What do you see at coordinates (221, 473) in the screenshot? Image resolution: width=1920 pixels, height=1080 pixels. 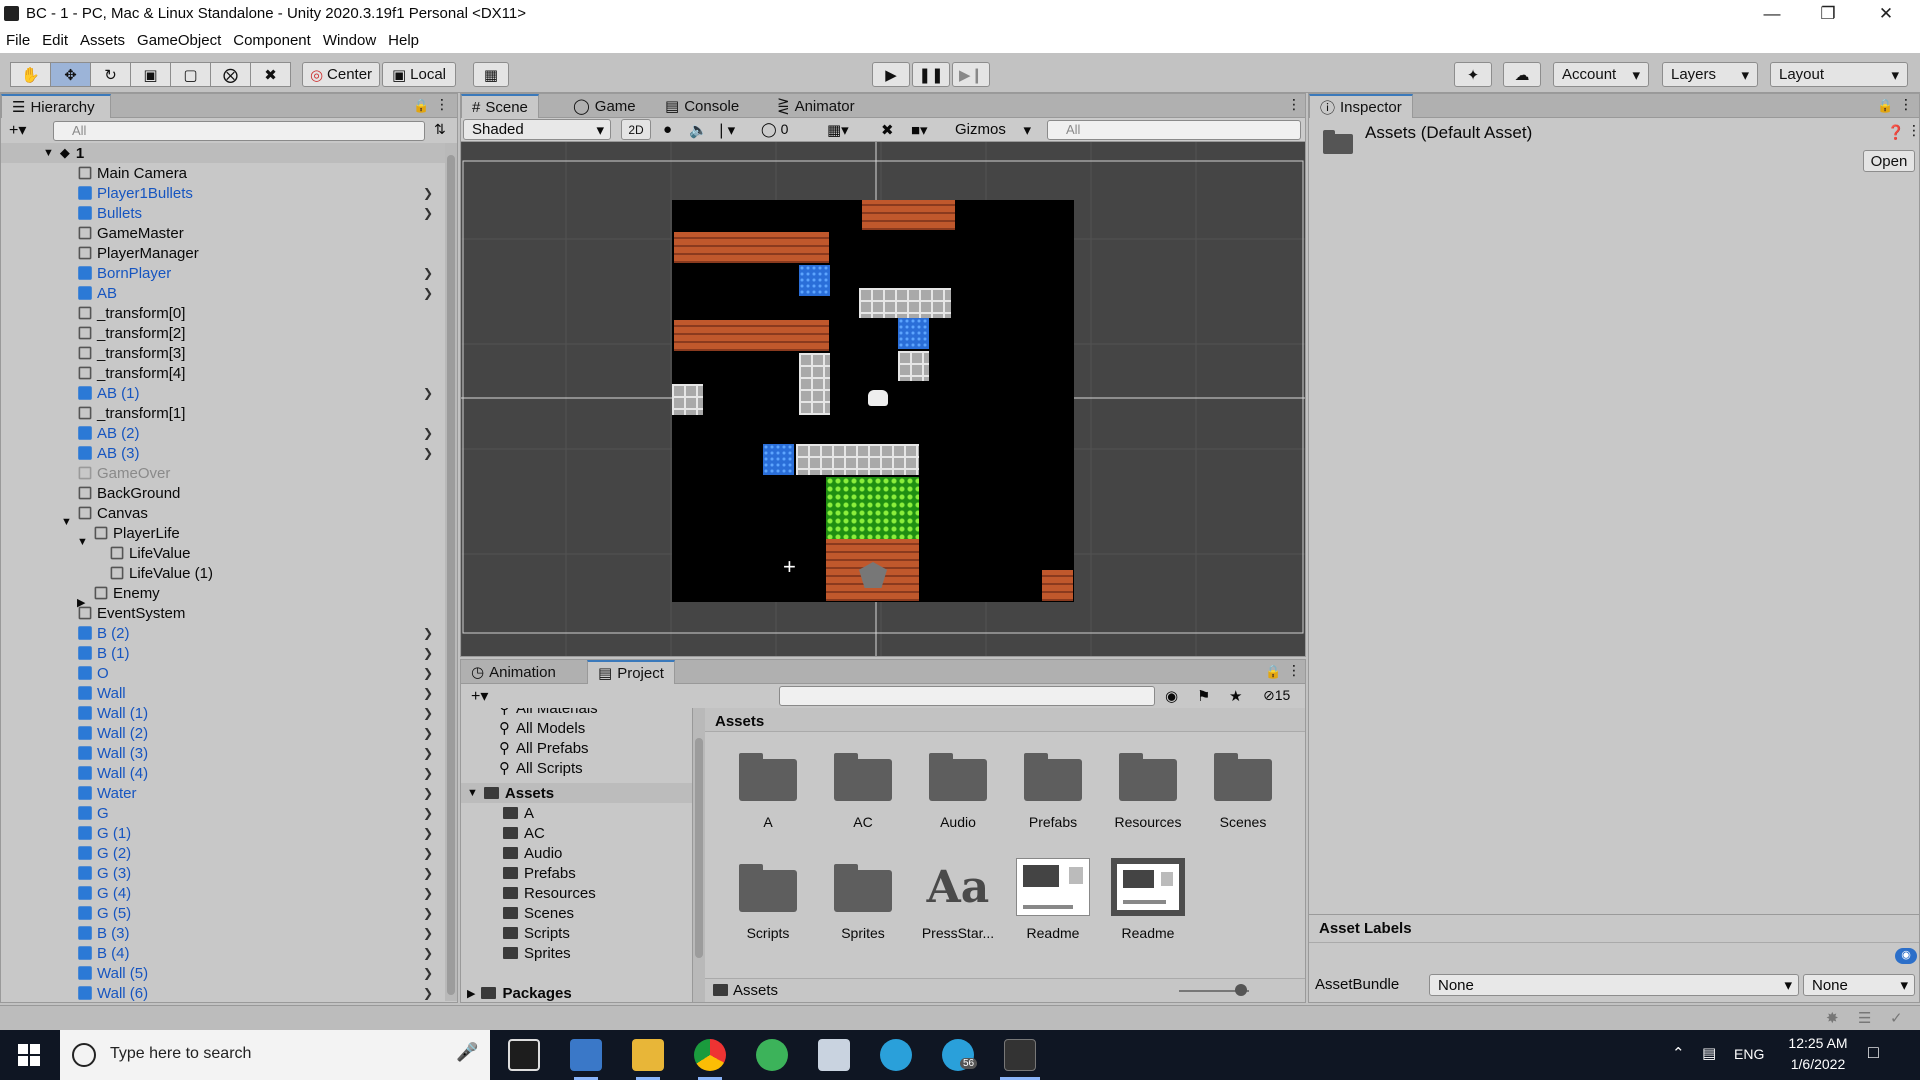 I see `hierarchy-item: GameOver` at bounding box center [221, 473].